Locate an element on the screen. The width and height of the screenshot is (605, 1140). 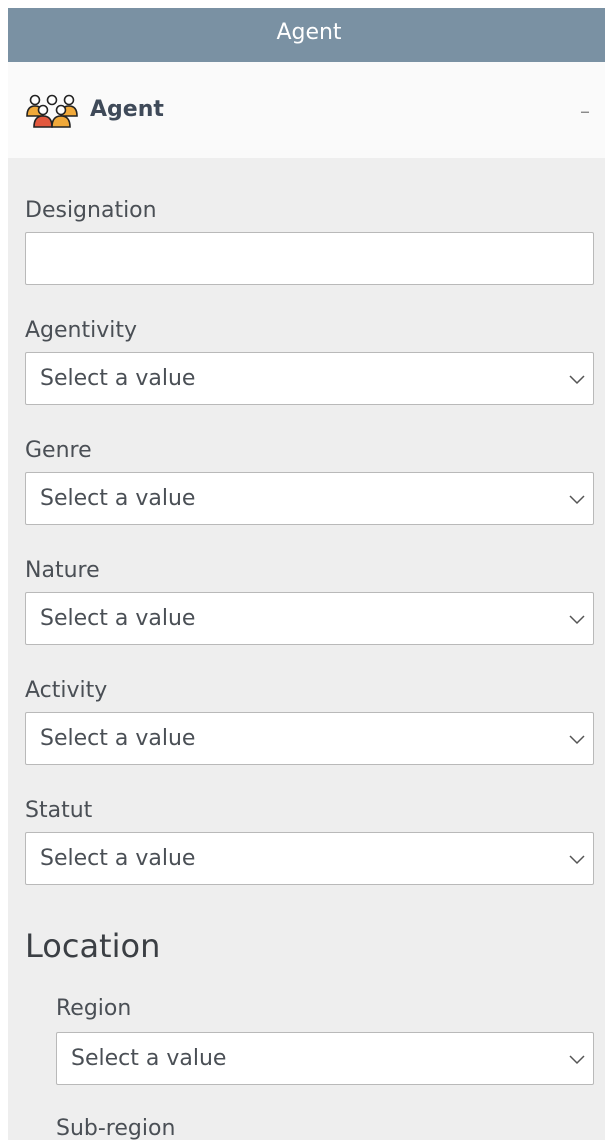
statut-select: Select a value is located at coordinates (309, 858).